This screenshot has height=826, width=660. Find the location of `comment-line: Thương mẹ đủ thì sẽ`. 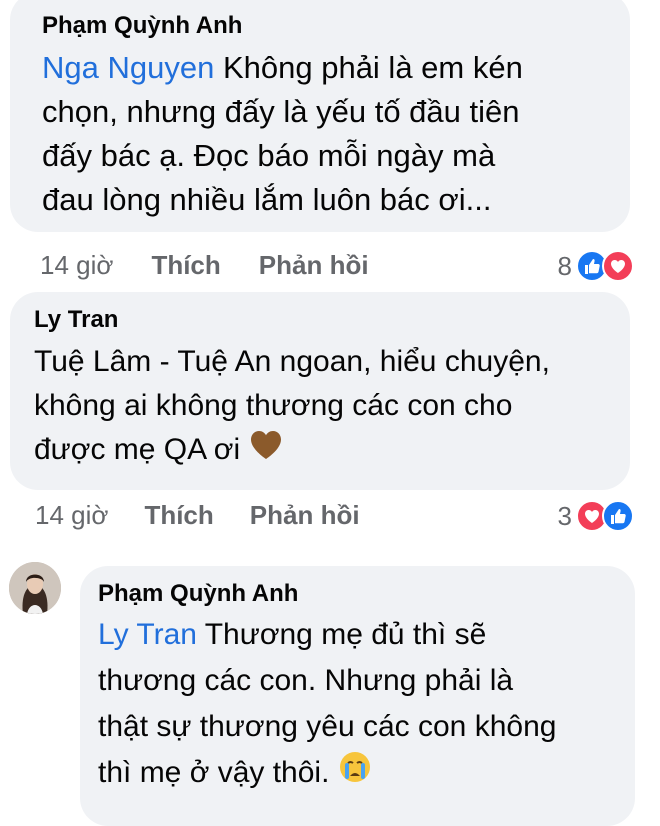

comment-line: Thương mẹ đủ thì sẽ is located at coordinates (341, 634).